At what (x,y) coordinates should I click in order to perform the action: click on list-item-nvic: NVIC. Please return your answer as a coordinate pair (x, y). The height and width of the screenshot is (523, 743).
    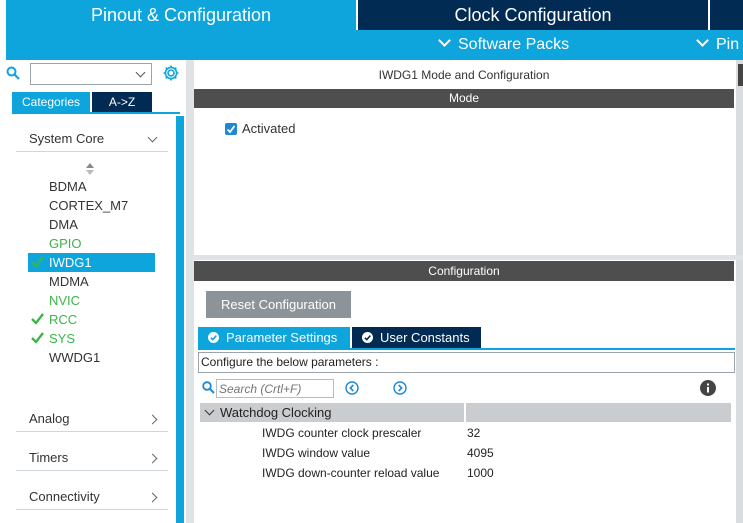
    Looking at the image, I should click on (91, 300).